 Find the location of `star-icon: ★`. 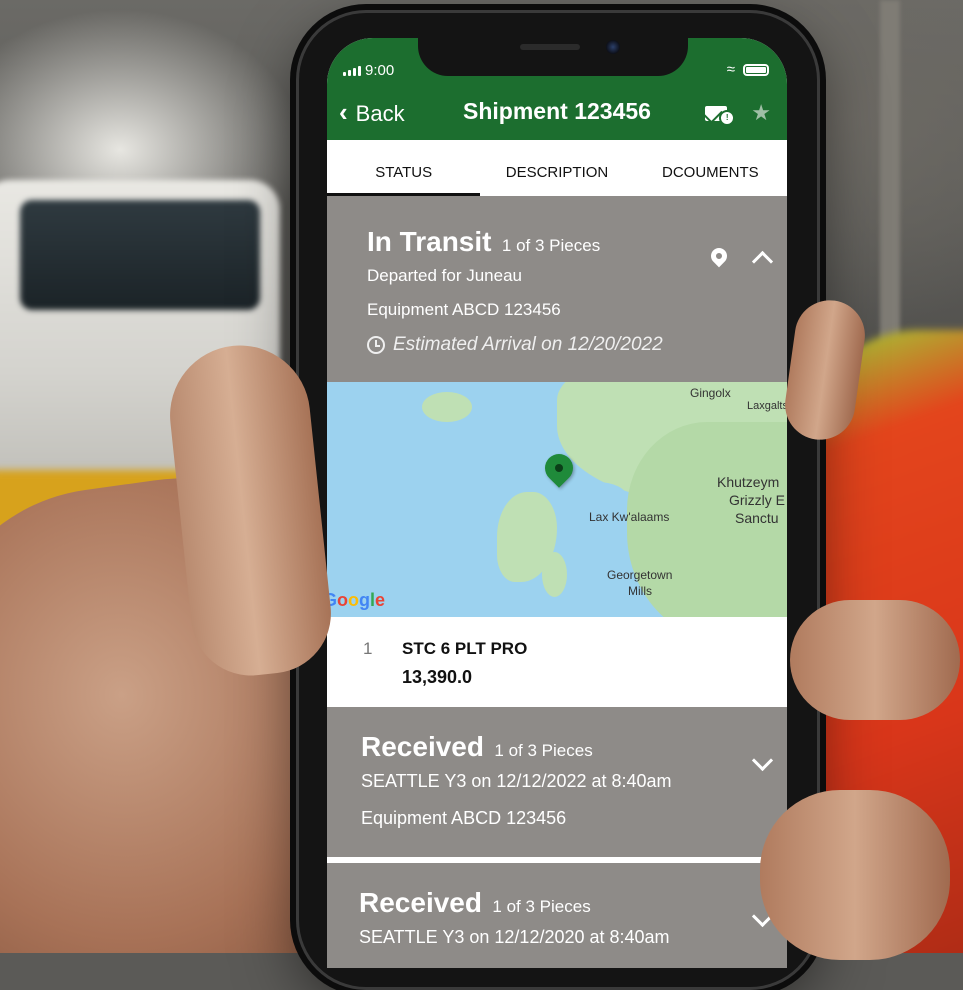

star-icon: ★ is located at coordinates (761, 113).